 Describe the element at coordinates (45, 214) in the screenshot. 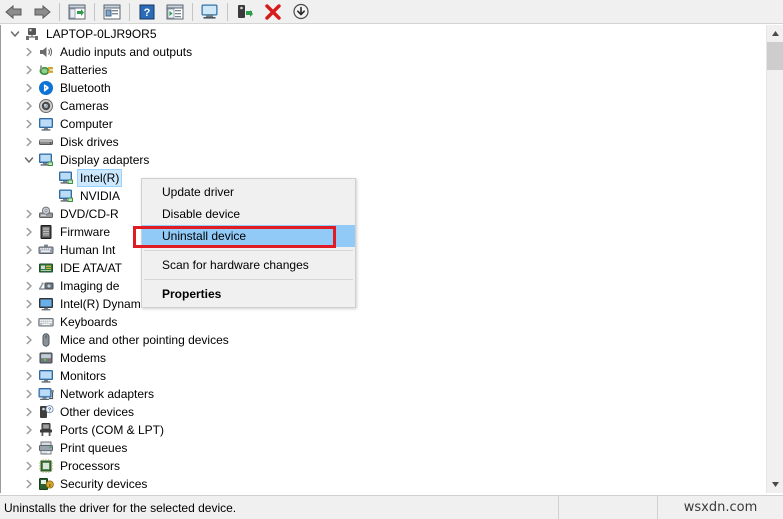

I see `dvd-drive-icon` at that location.